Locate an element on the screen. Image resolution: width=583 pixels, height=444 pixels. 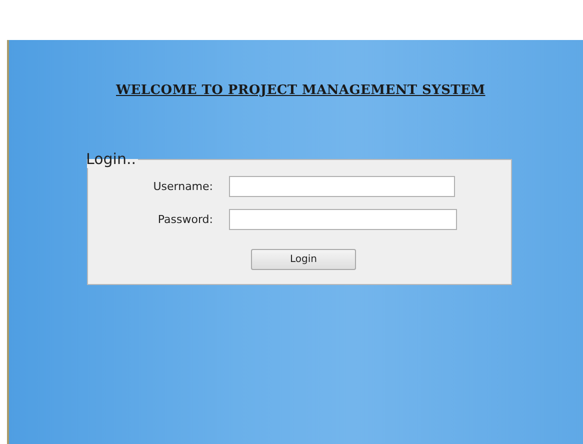
login-button: Login is located at coordinates (303, 259).